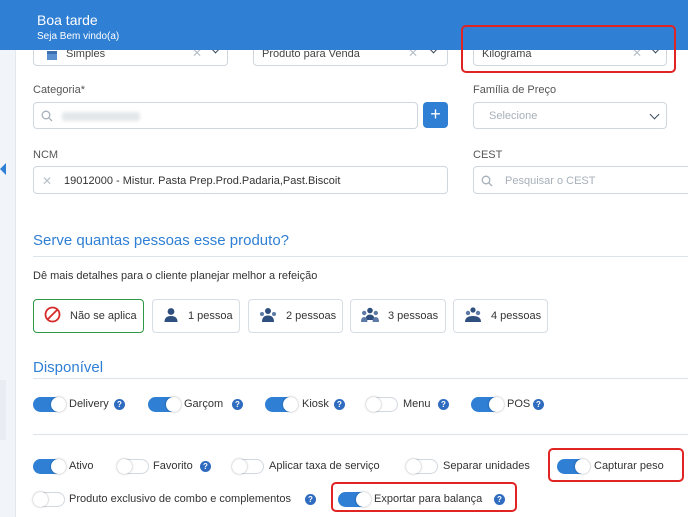  I want to click on separar-unidades-label: Separar unidades, so click(486, 466).